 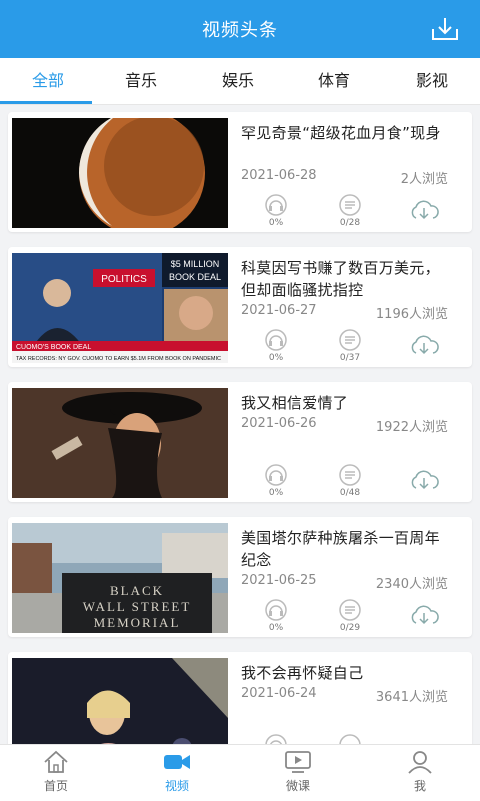 I want to click on video-title: 美国塔尔萨种族屠杀一百周年纪念, so click(x=346, y=549).